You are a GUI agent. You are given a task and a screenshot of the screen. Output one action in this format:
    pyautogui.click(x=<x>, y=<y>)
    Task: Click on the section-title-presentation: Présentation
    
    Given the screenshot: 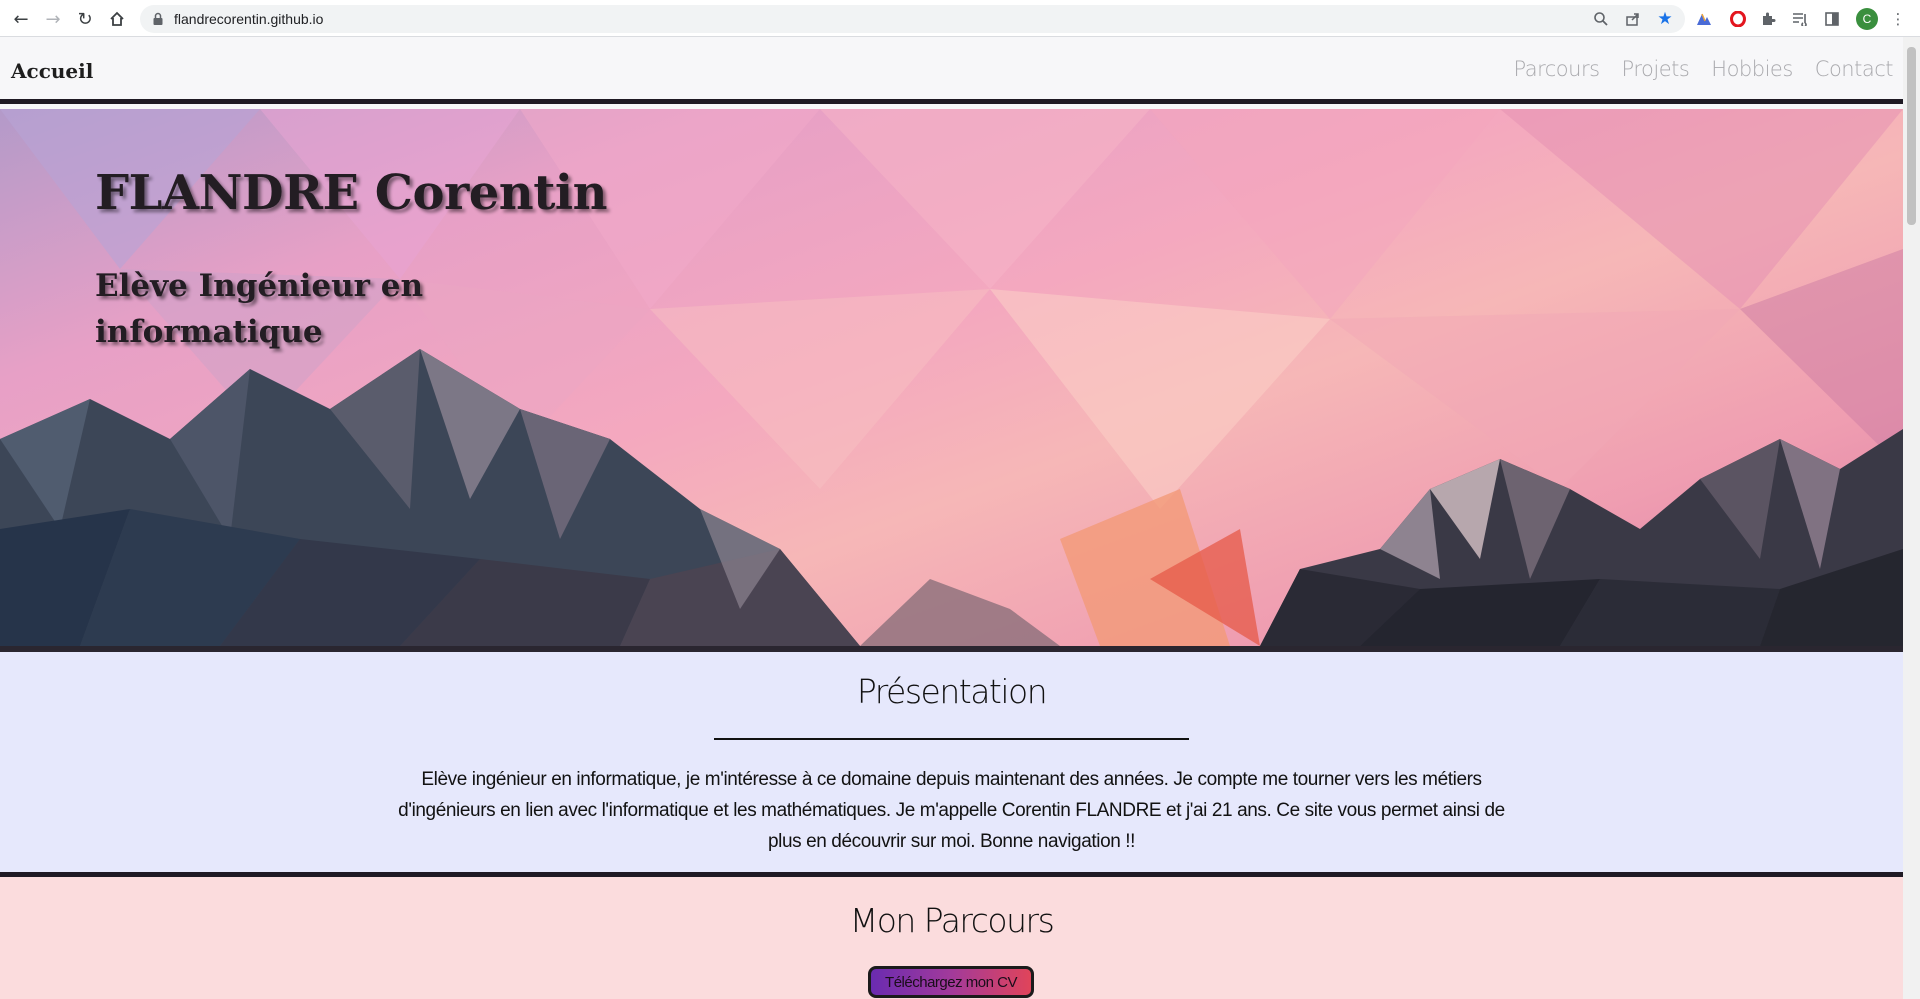 What is the action you would take?
    pyautogui.click(x=952, y=691)
    